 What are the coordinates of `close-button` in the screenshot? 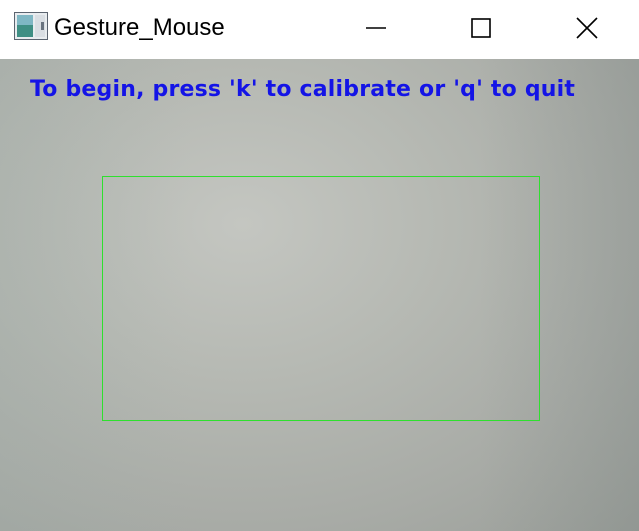 It's located at (587, 27).